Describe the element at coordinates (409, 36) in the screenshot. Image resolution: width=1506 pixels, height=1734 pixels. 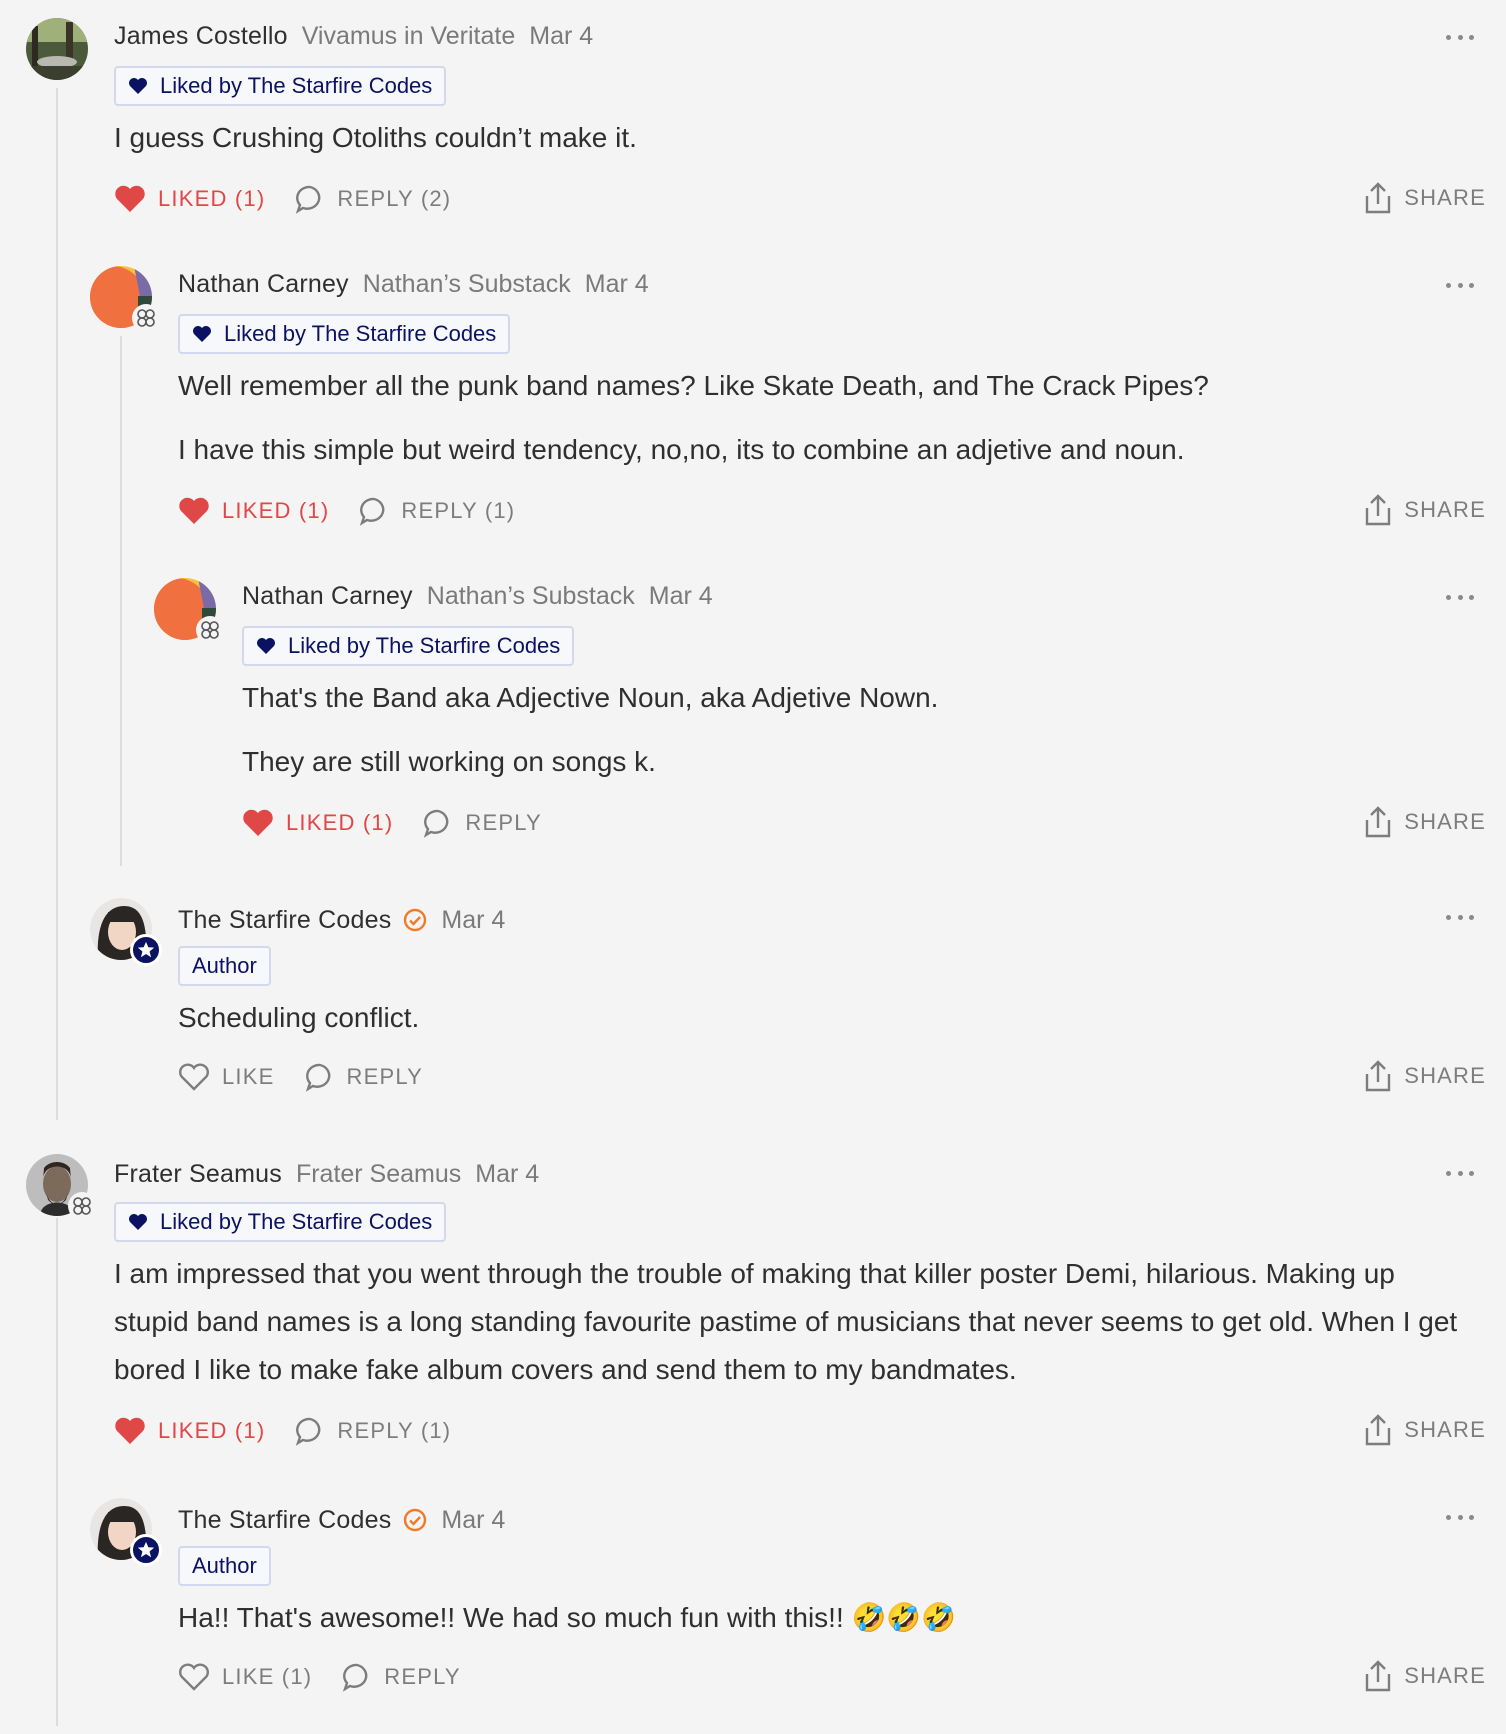
I see `publication-name: Vivamus in Veritate` at that location.